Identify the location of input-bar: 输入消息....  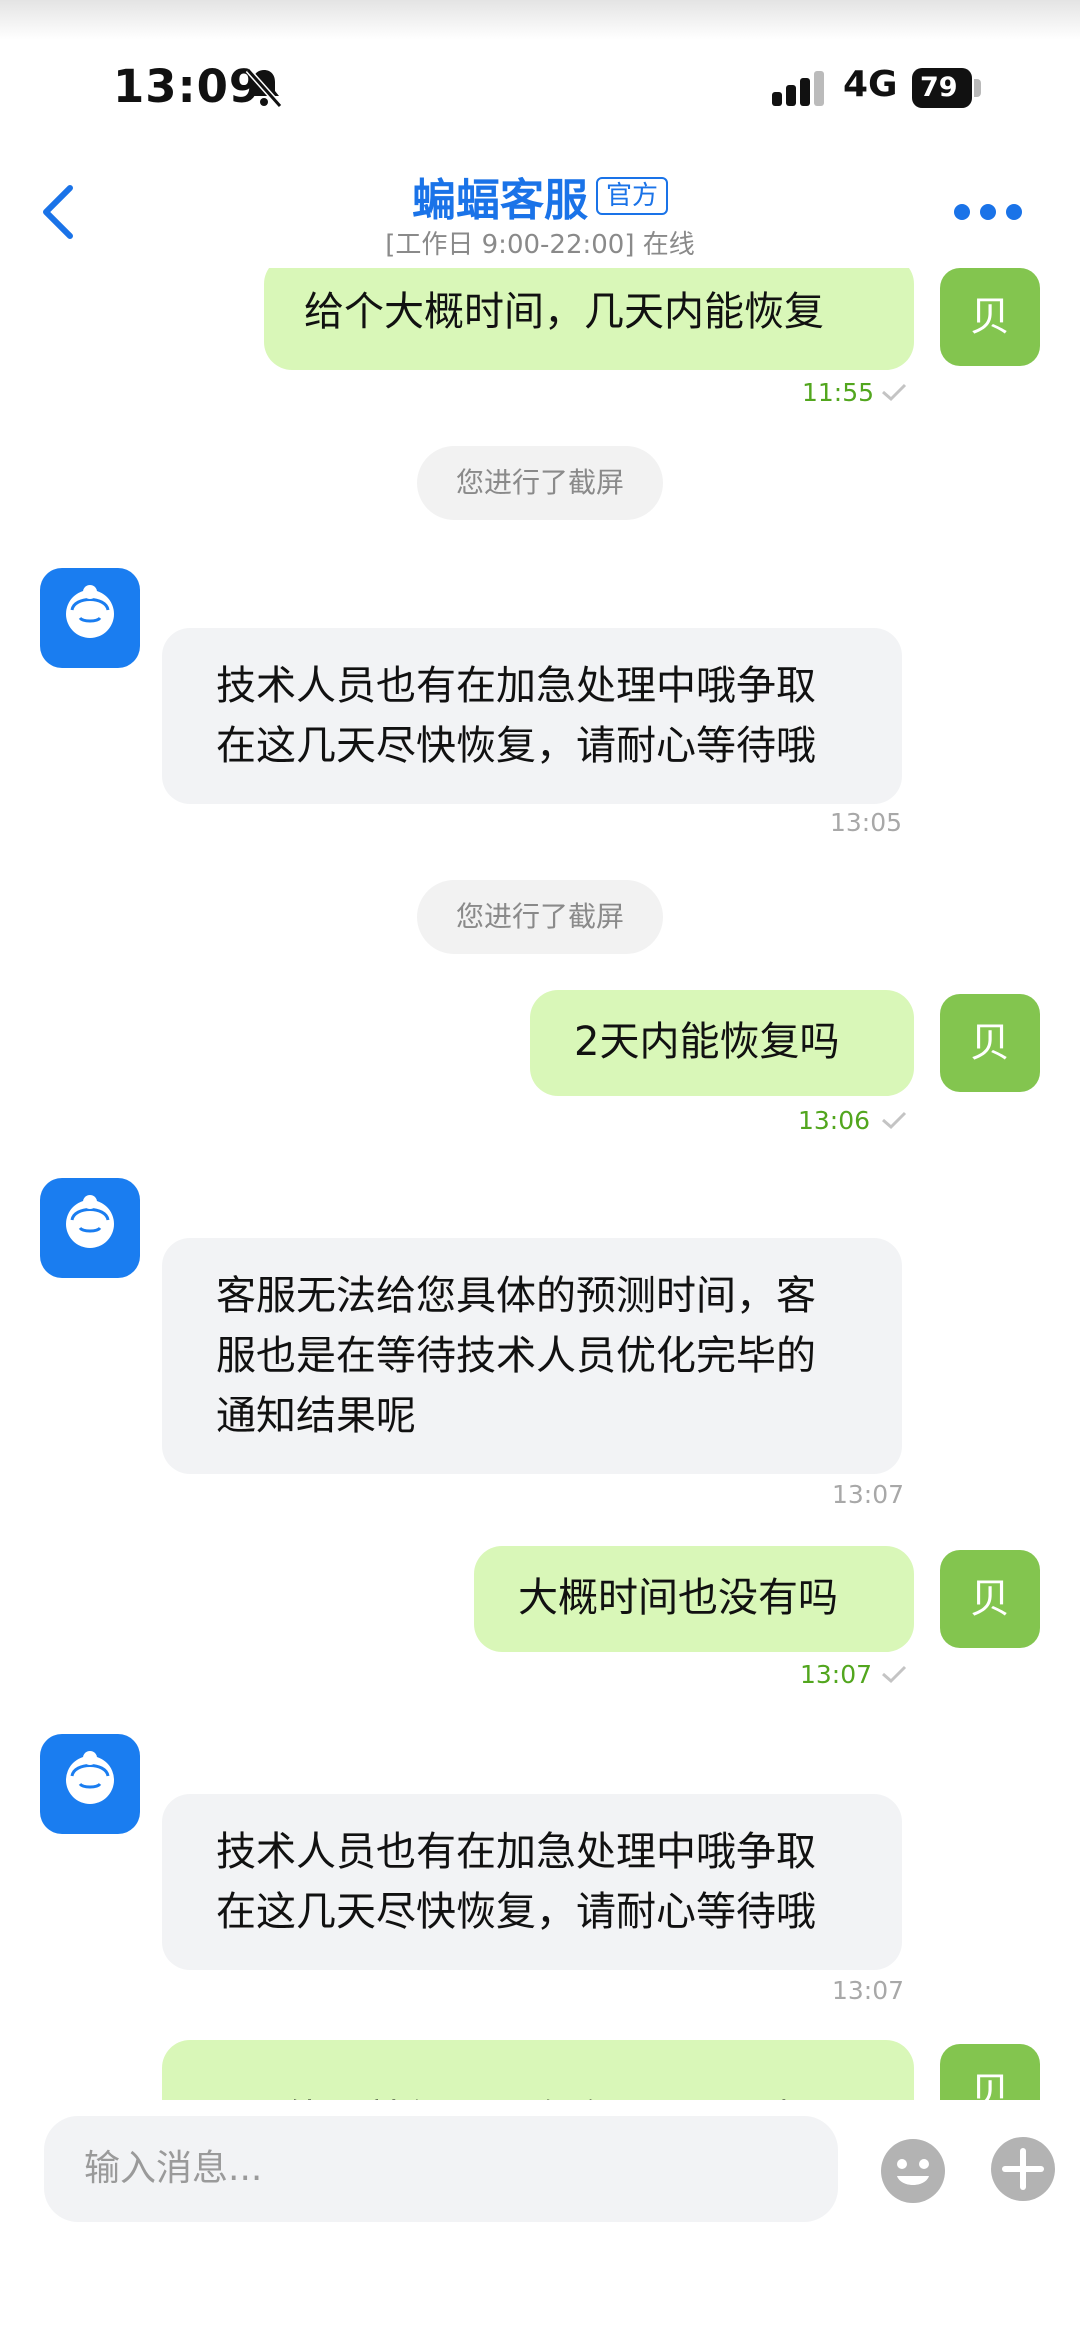
(540, 2224).